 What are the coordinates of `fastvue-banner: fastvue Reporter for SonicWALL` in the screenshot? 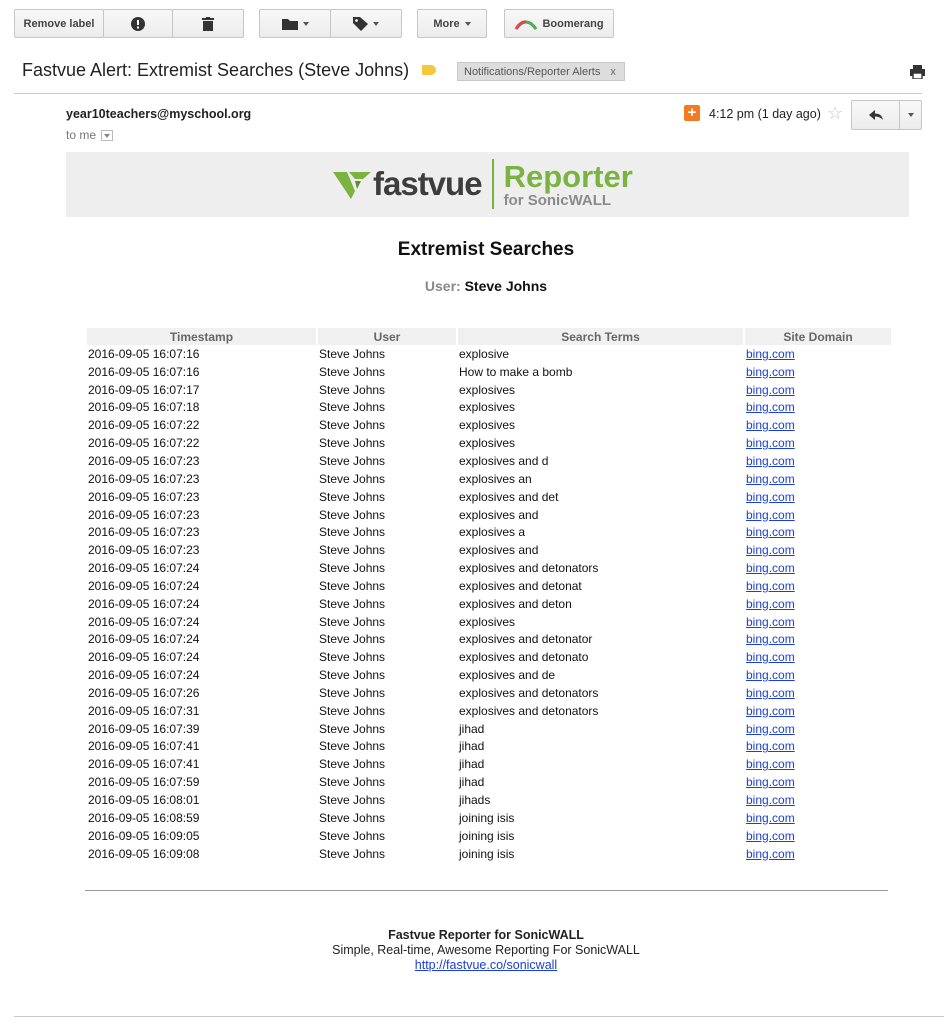 It's located at (487, 184).